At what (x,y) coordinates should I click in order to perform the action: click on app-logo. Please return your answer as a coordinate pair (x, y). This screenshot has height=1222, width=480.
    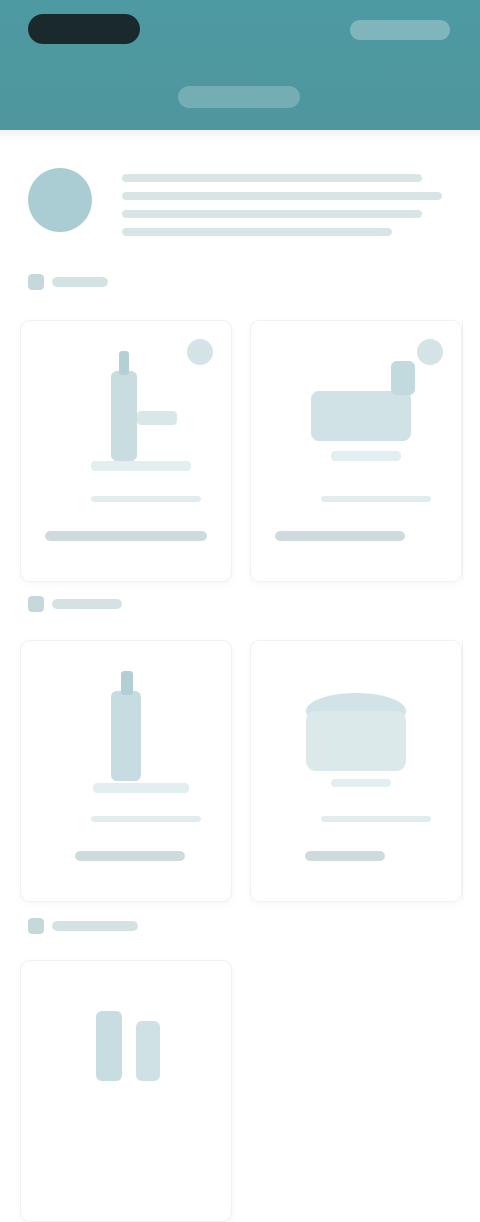
    Looking at the image, I should click on (84, 29).